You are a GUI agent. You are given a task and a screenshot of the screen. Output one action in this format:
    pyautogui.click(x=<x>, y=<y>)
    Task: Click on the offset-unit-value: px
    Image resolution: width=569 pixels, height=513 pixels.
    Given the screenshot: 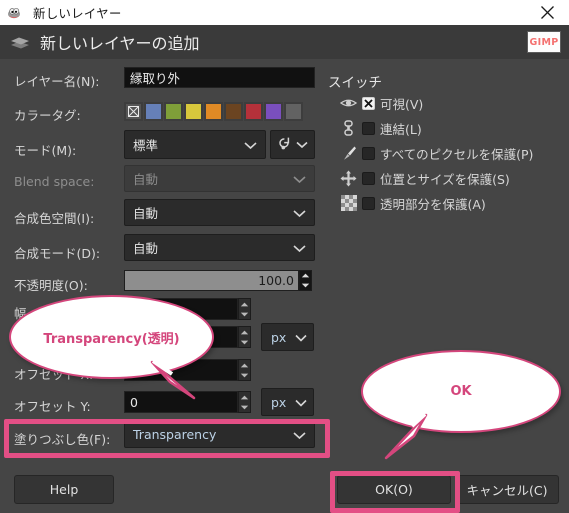 What is the action you would take?
    pyautogui.click(x=279, y=402)
    